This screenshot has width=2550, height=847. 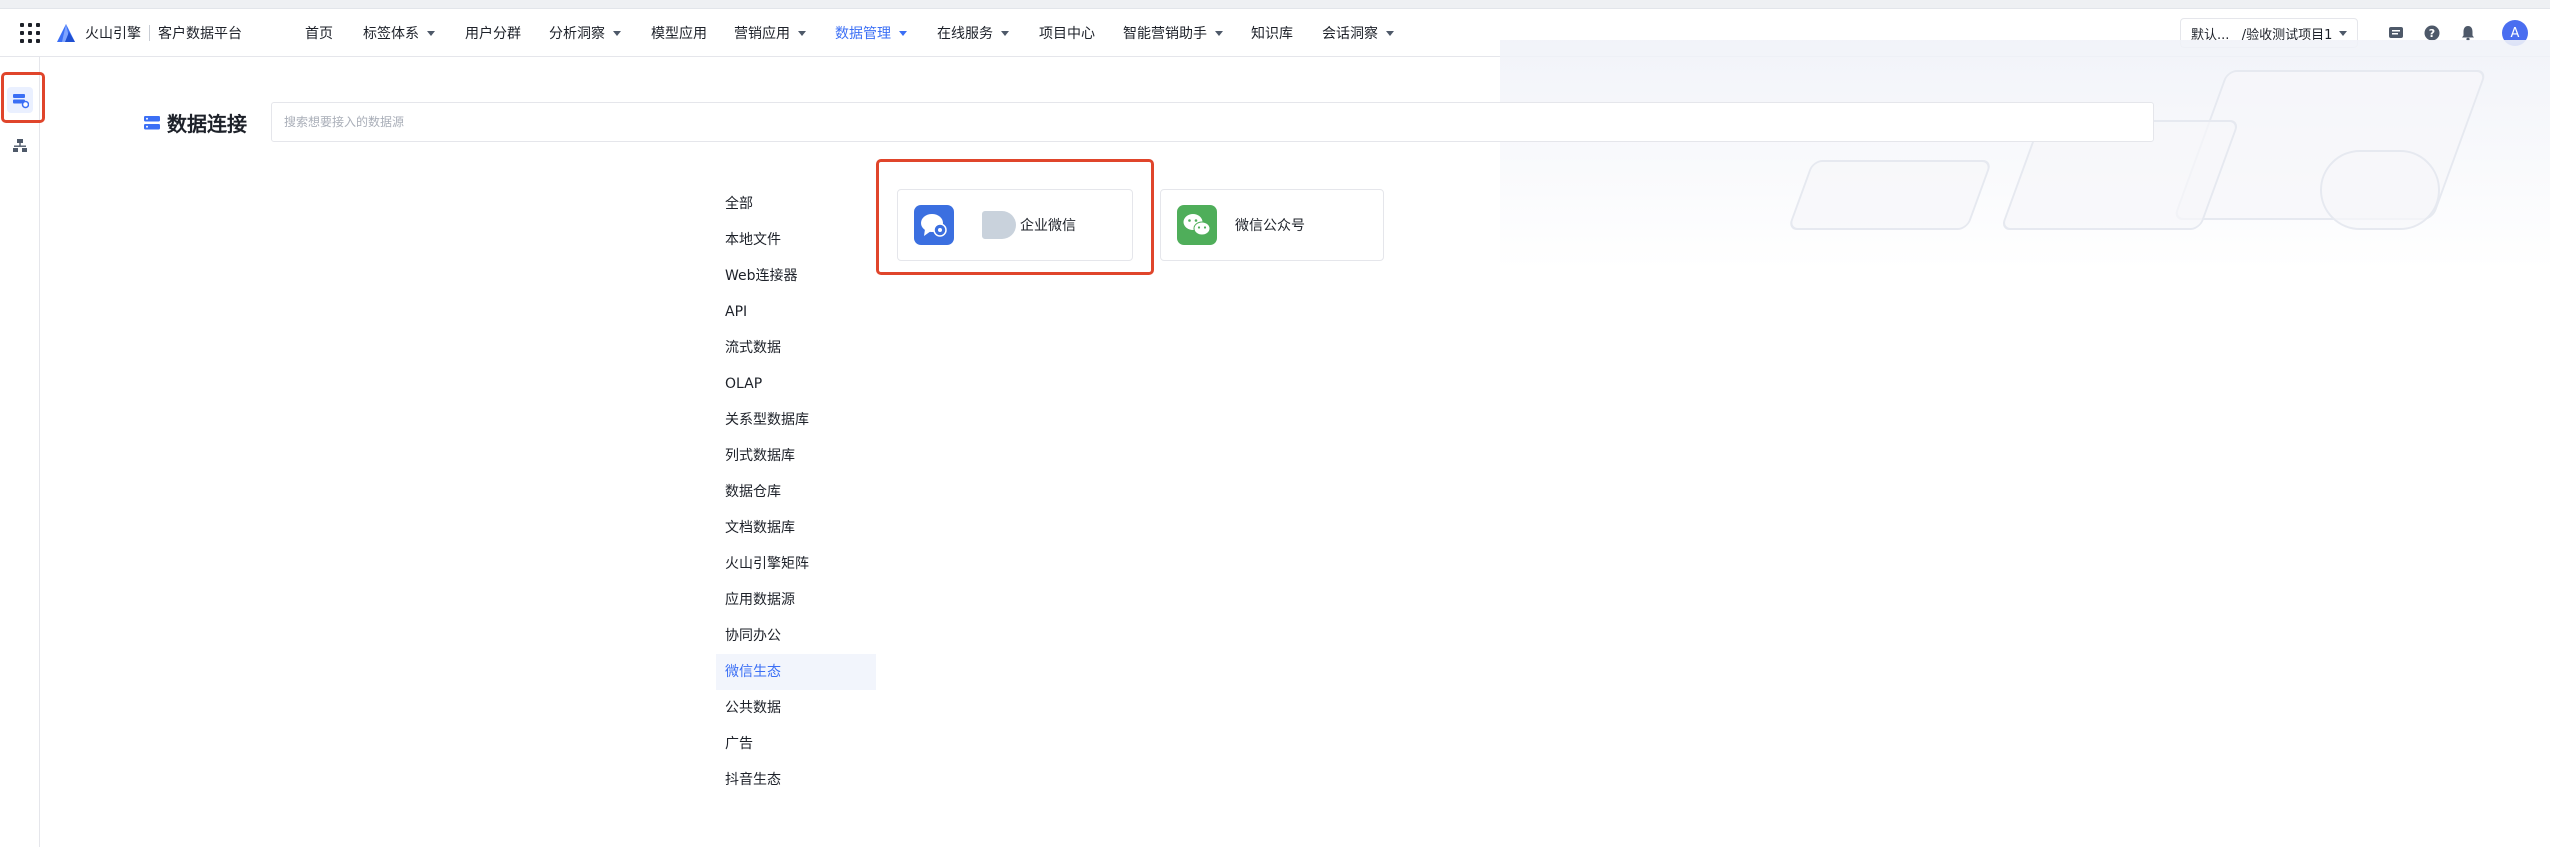 What do you see at coordinates (113, 34) in the screenshot?
I see `brand-name: 火山引擎` at bounding box center [113, 34].